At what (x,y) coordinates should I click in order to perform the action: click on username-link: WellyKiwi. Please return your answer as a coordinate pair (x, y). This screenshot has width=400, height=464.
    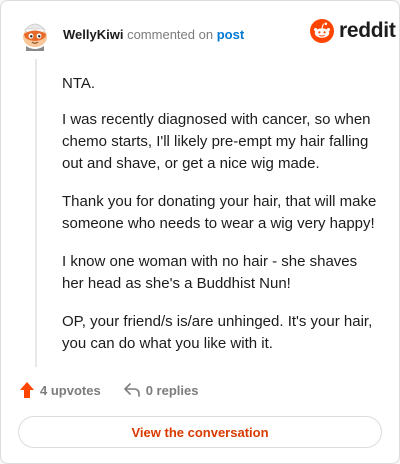
    Looking at the image, I should click on (93, 34).